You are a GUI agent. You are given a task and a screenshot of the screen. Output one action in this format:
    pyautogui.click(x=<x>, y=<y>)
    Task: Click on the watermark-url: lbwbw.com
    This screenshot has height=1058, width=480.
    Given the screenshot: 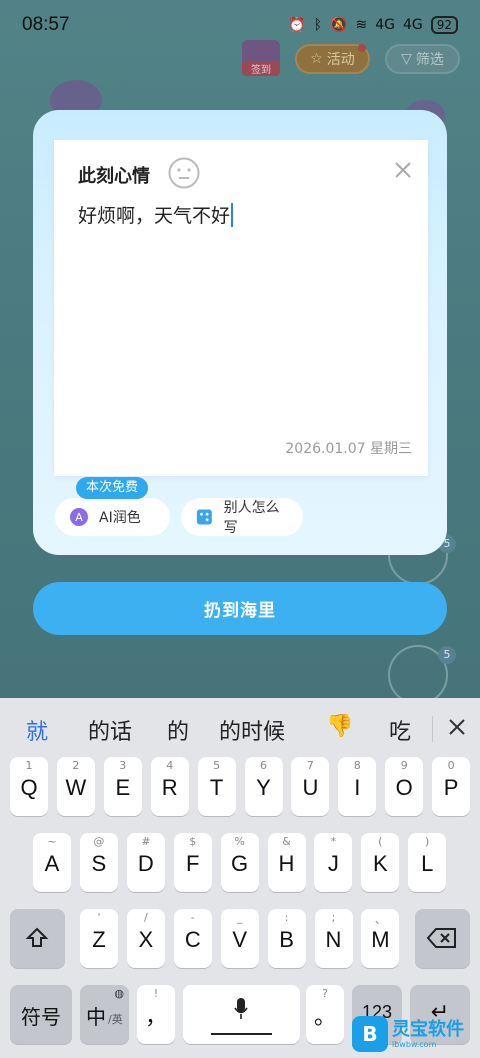 What is the action you would take?
    pyautogui.click(x=414, y=1044)
    